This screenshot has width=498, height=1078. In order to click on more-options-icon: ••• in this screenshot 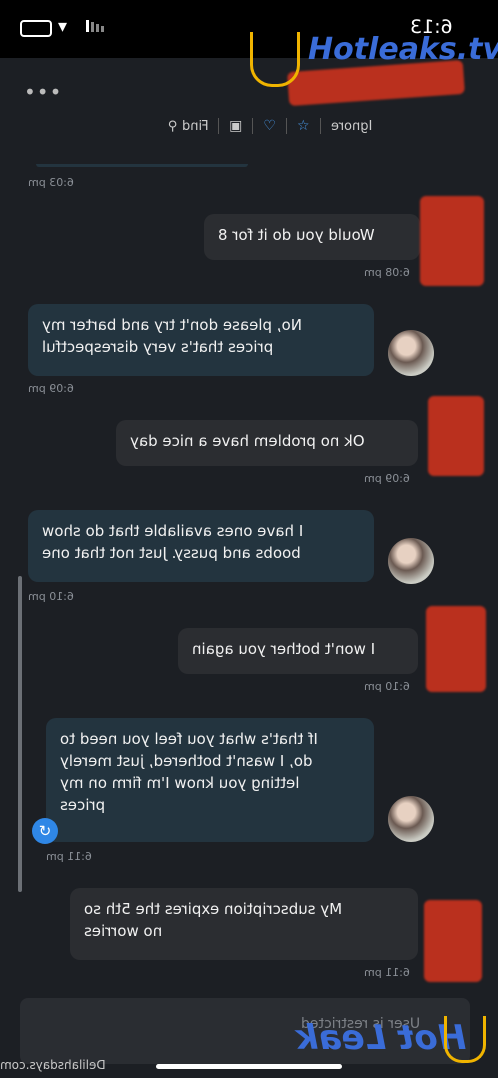, I will do `click(43, 92)`.